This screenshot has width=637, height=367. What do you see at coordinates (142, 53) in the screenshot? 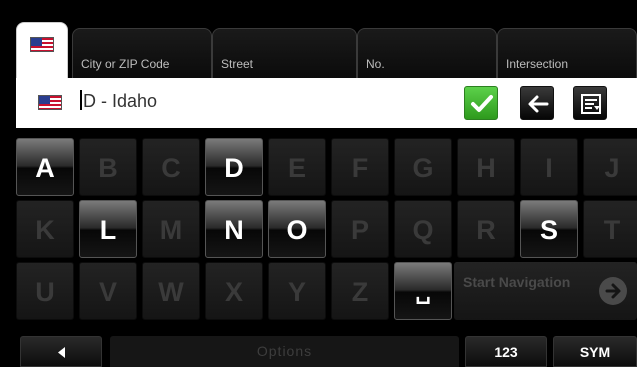
I see `tab-city-or-zip: City or ZIP Code` at bounding box center [142, 53].